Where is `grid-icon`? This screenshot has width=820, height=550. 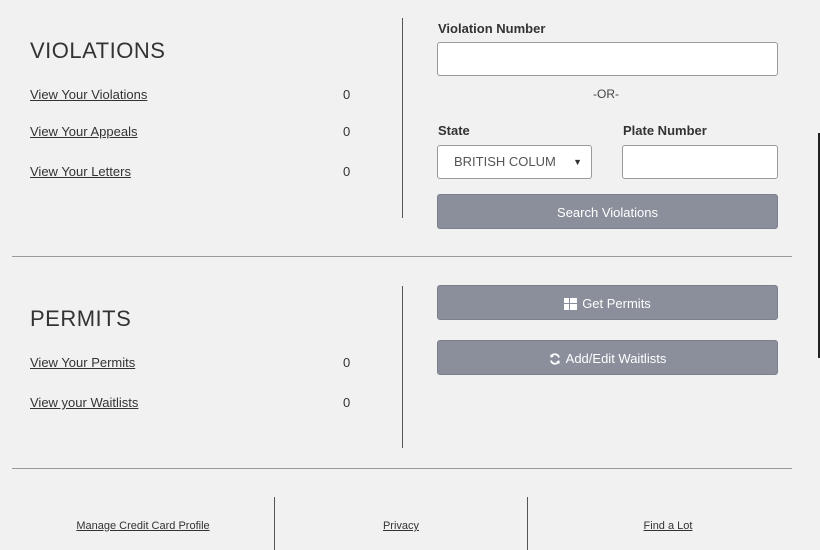 grid-icon is located at coordinates (571, 303).